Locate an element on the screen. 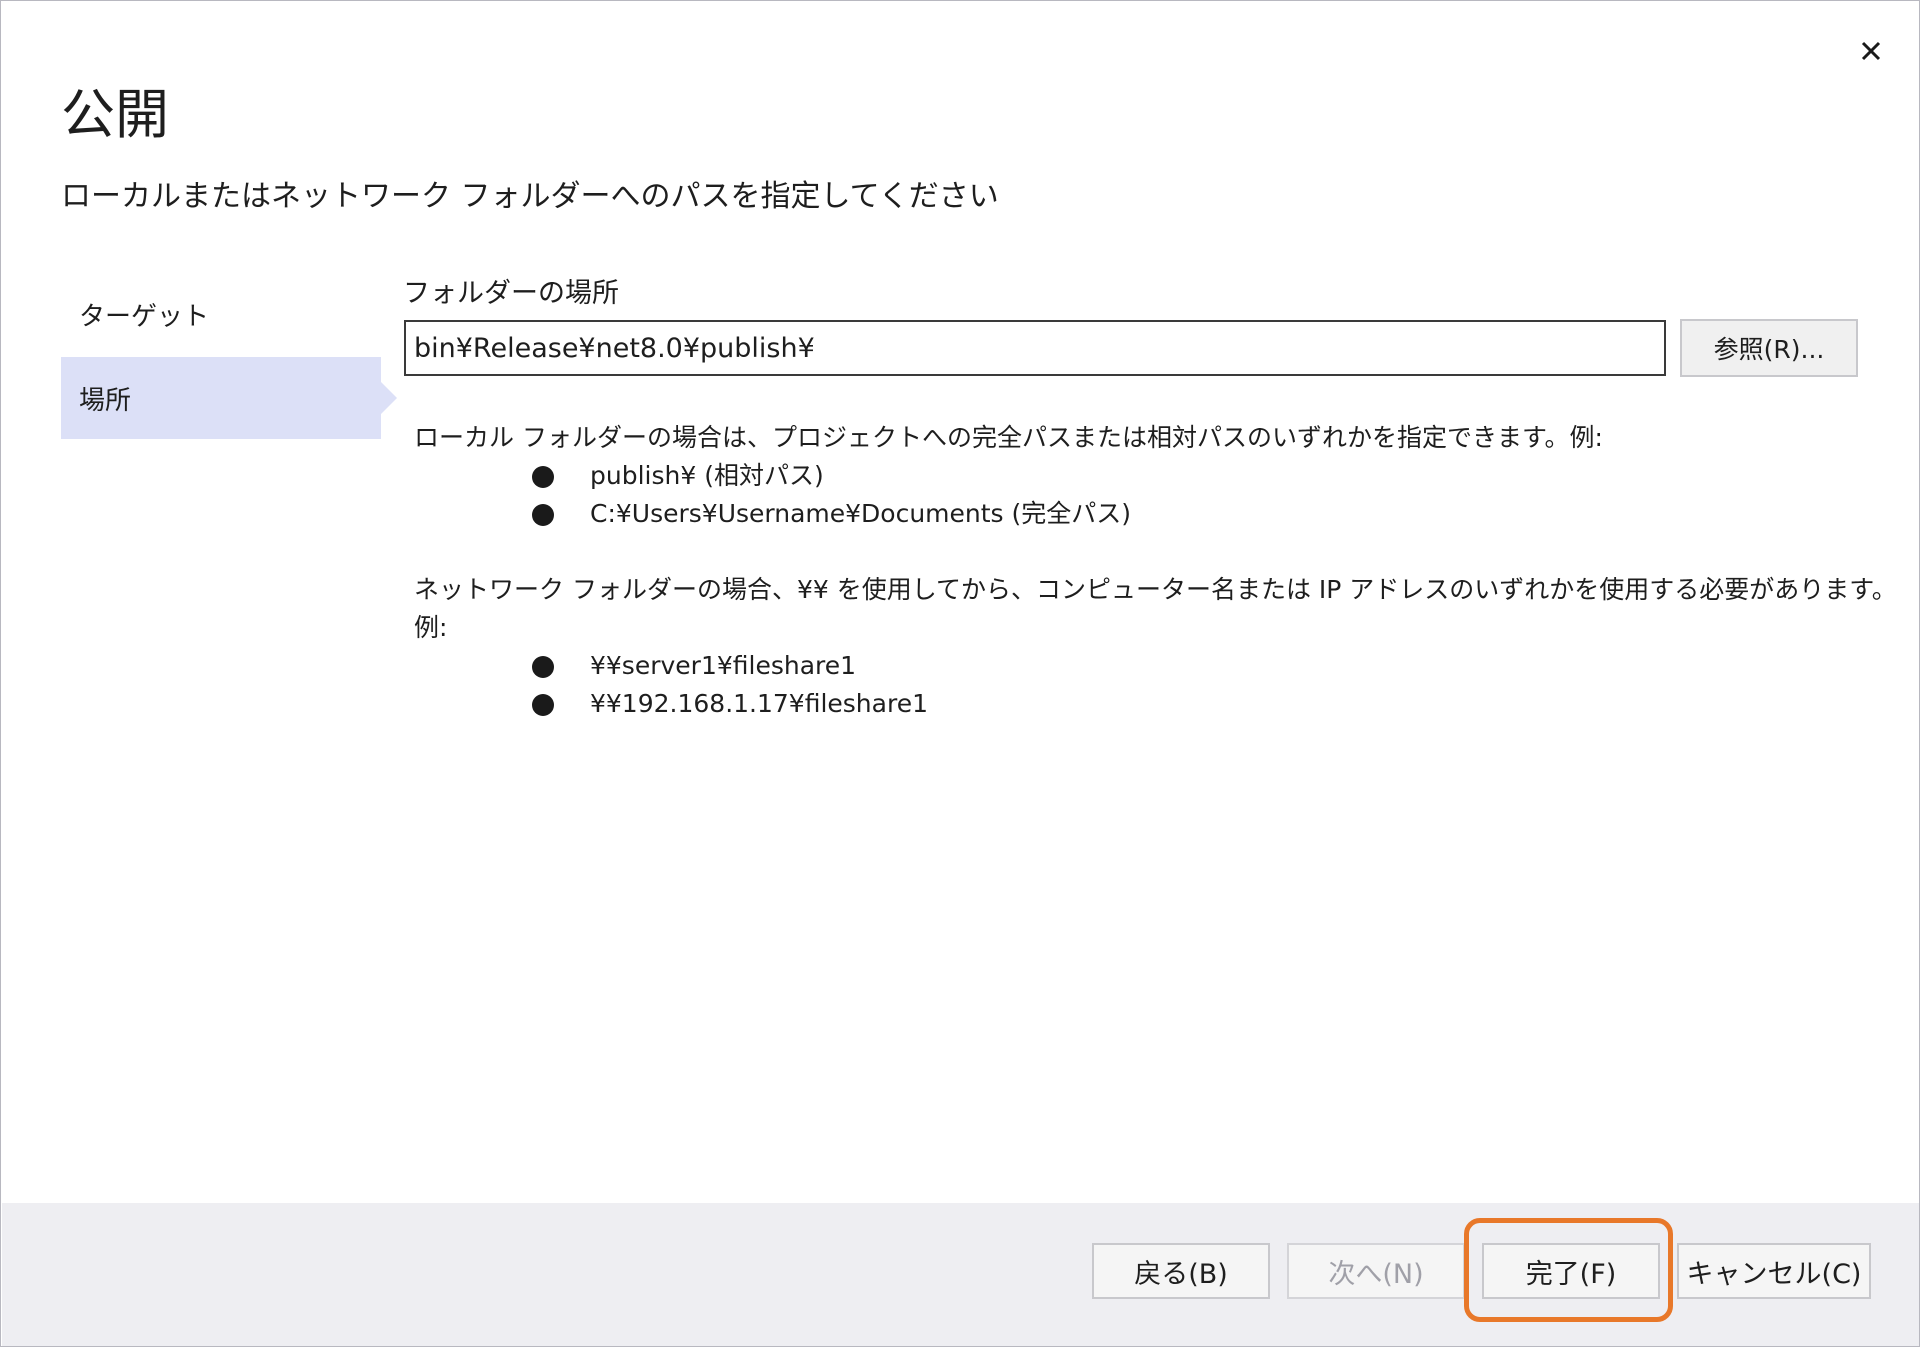 The height and width of the screenshot is (1347, 1920). next-button: 次へ(N) is located at coordinates (1376, 1271).